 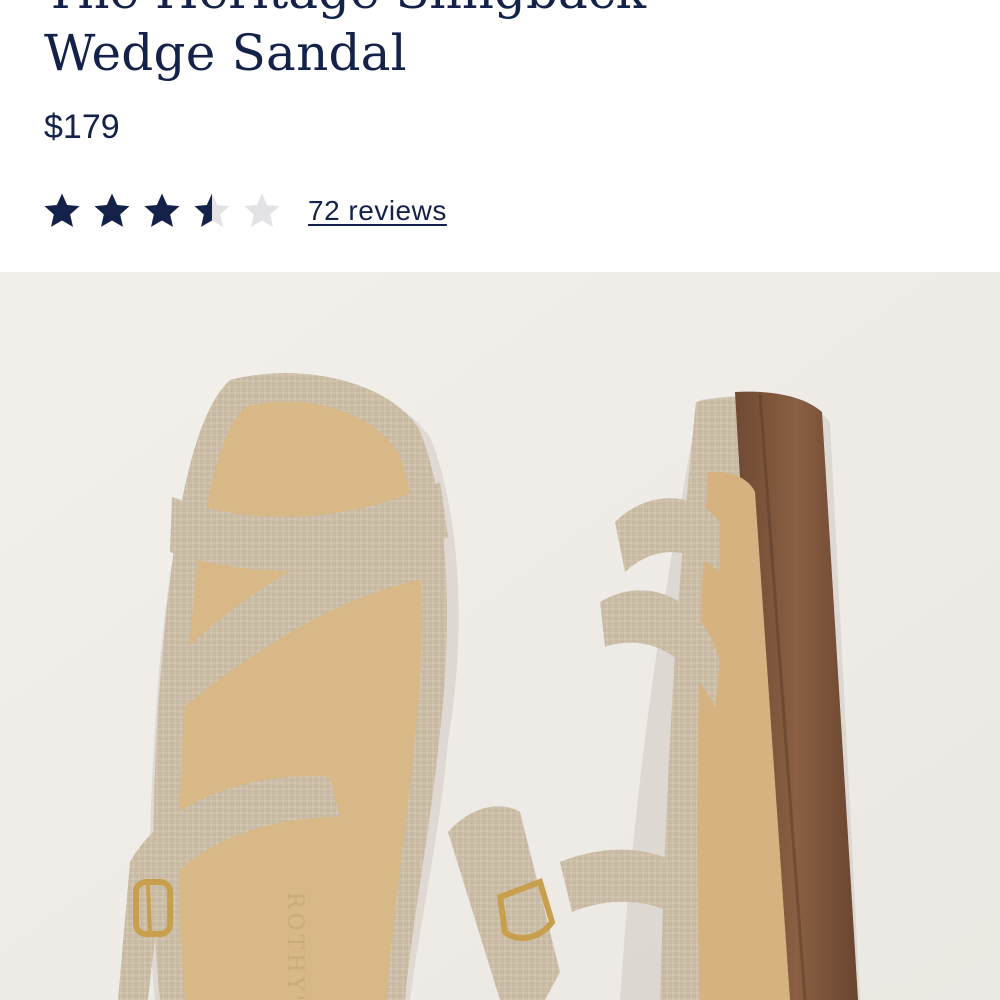 What do you see at coordinates (262, 210) in the screenshot?
I see `star-empty-icon` at bounding box center [262, 210].